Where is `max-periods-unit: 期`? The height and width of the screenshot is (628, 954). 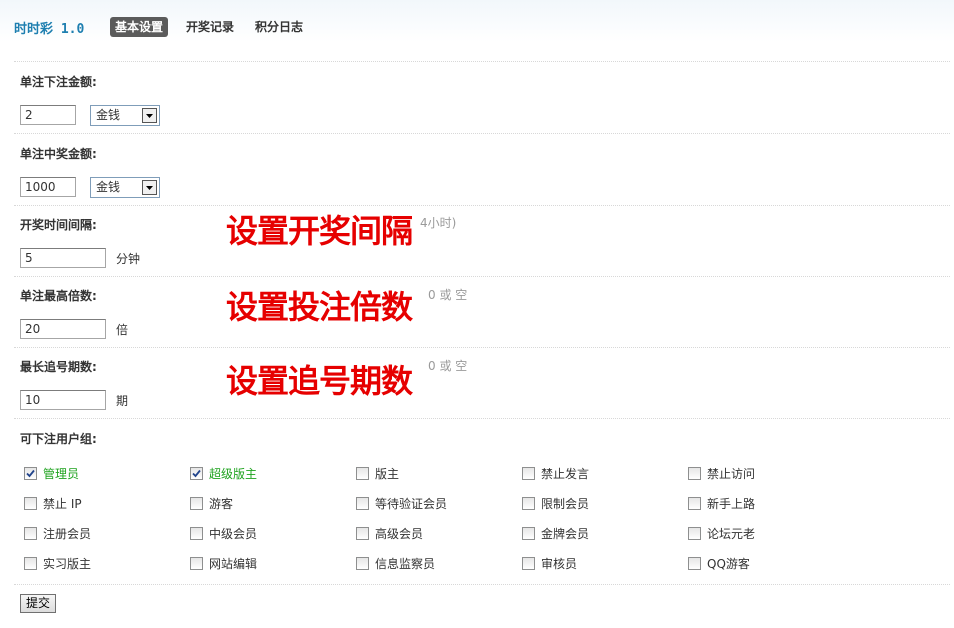 max-periods-unit: 期 is located at coordinates (122, 401).